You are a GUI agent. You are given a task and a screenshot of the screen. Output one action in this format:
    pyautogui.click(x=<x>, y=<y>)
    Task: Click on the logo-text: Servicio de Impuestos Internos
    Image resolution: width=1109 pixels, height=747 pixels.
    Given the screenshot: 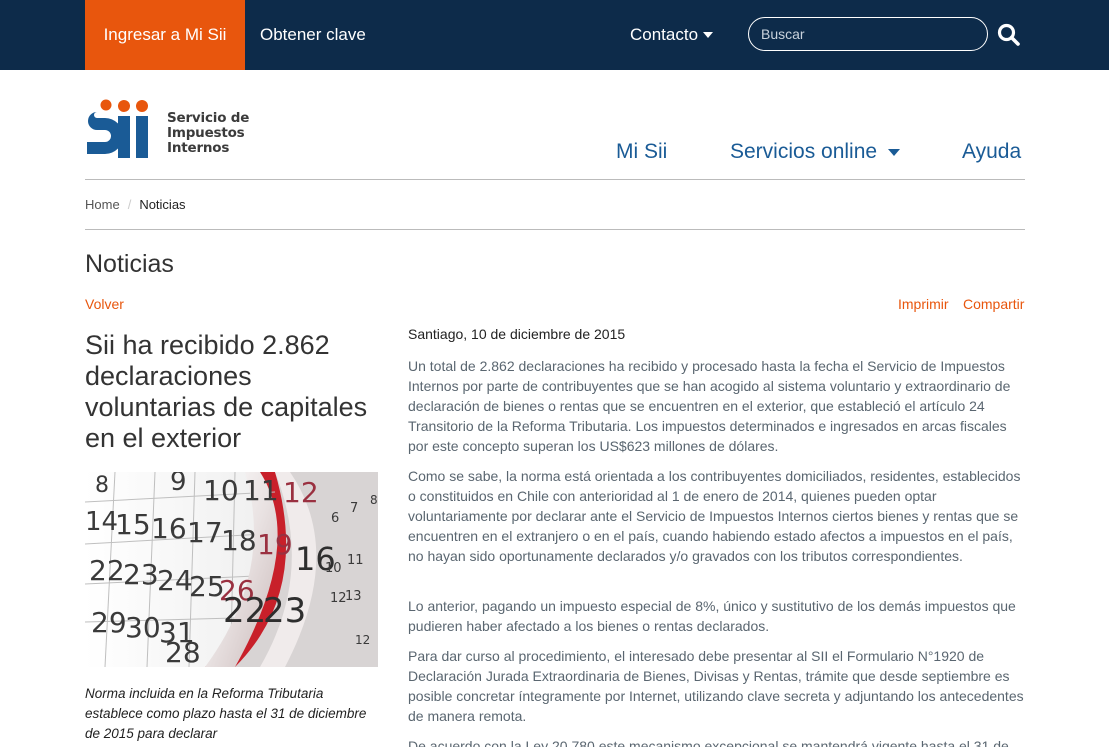 What is the action you would take?
    pyautogui.click(x=208, y=133)
    